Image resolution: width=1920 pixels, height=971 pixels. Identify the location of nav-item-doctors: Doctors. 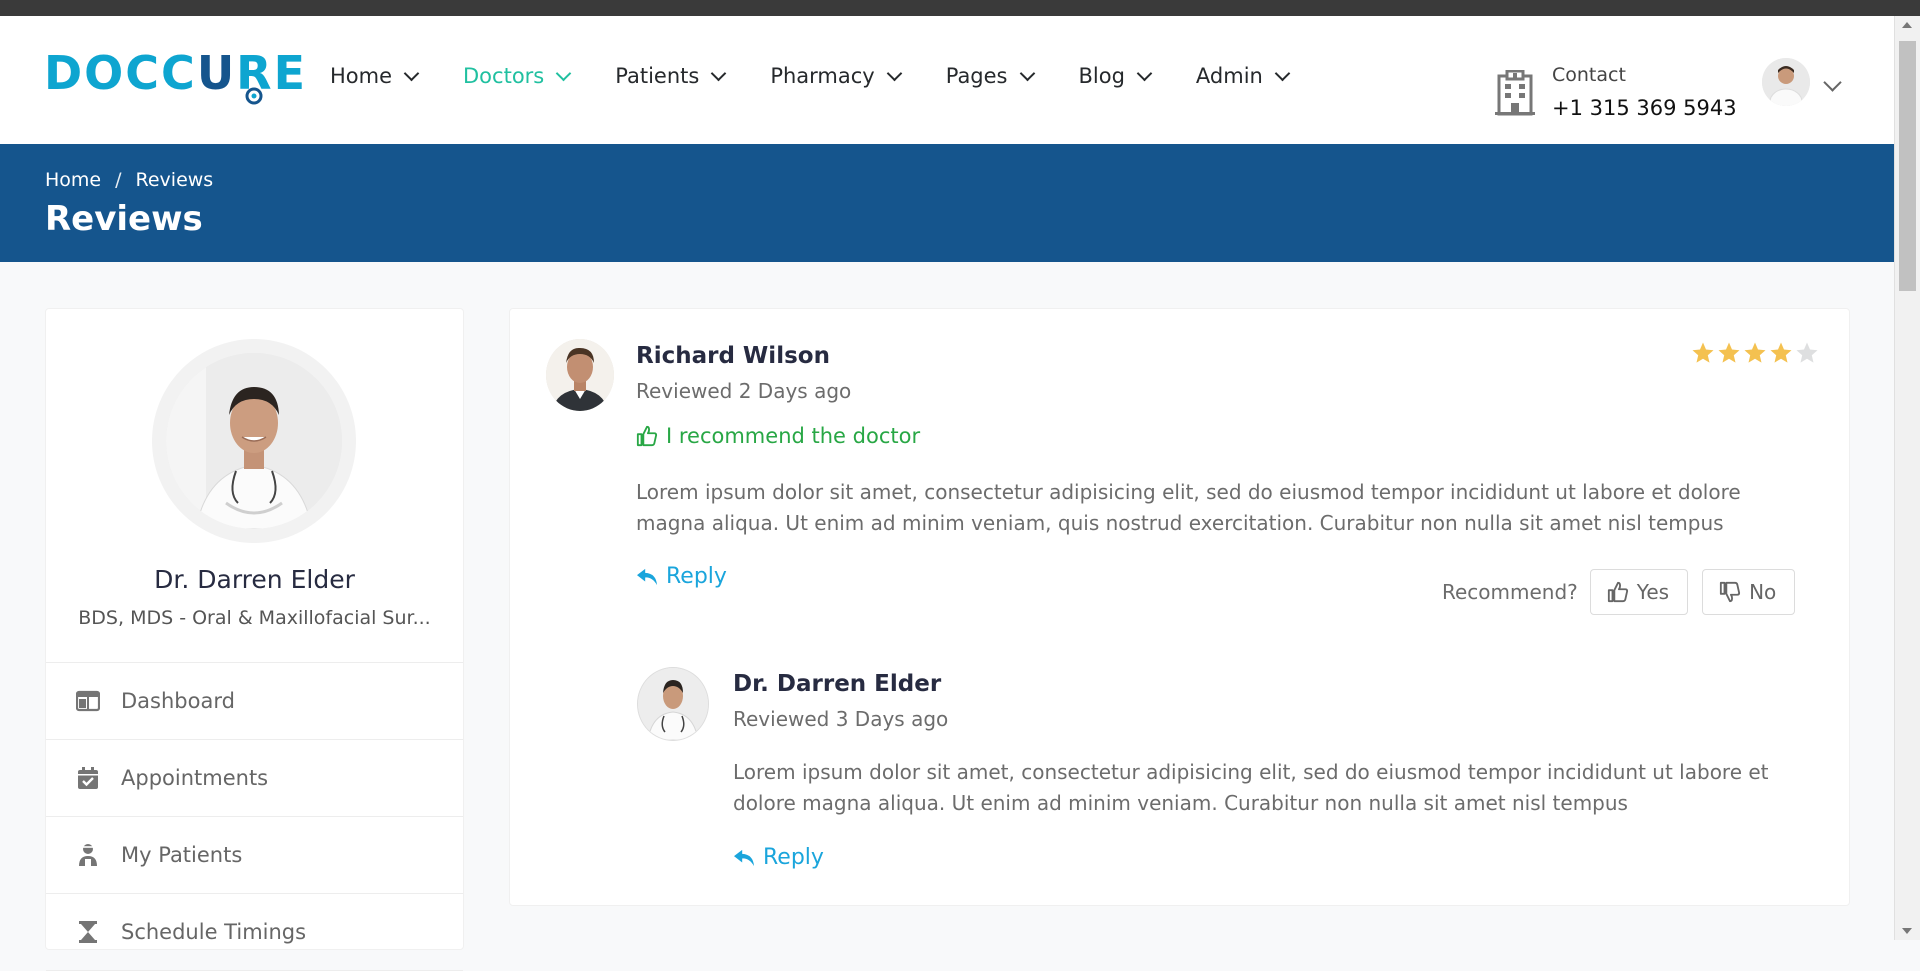
(517, 76).